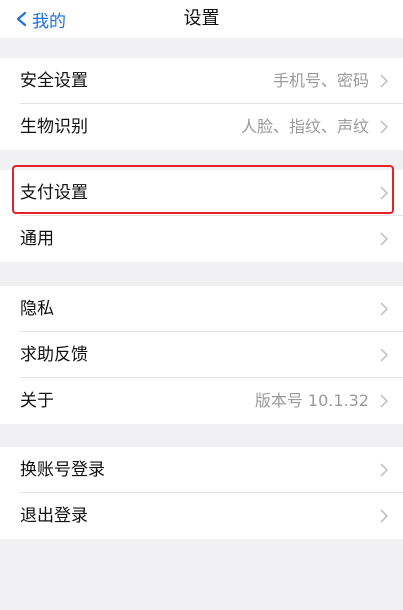 The height and width of the screenshot is (610, 403). I want to click on row-general: 通用, so click(201, 239).